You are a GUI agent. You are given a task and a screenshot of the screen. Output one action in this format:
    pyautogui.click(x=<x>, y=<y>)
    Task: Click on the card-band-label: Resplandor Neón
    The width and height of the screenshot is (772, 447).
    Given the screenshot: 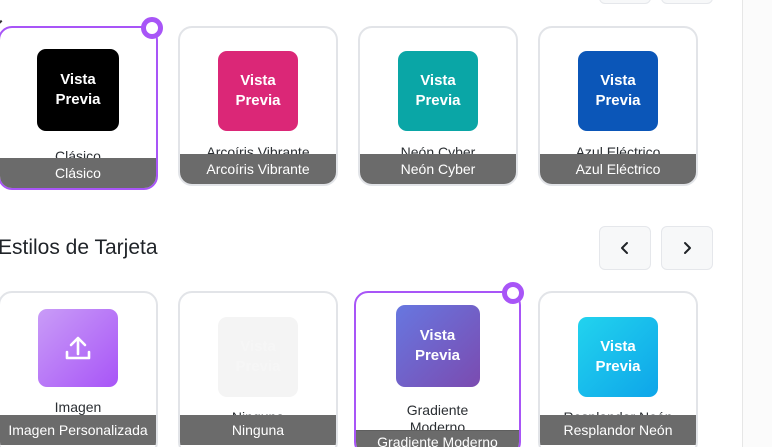 What is the action you would take?
    pyautogui.click(x=618, y=430)
    